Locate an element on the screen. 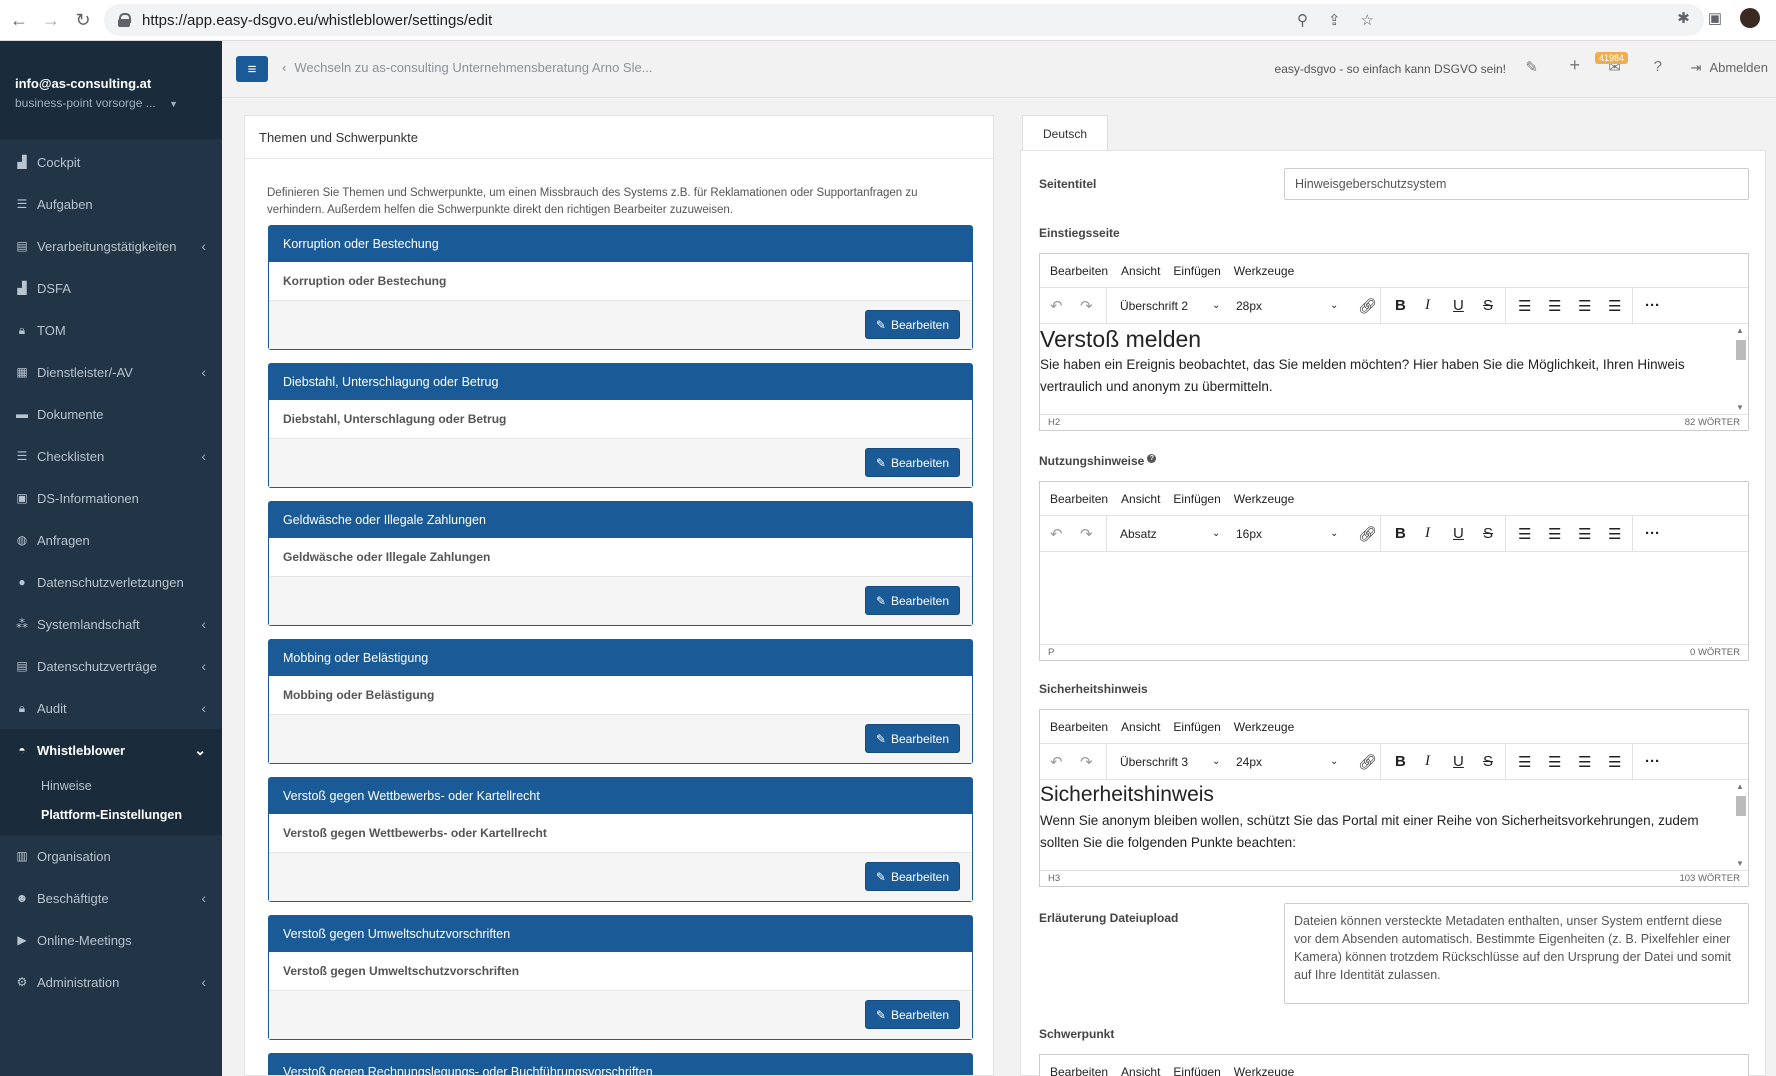 The height and width of the screenshot is (1076, 1776). extensions-icon: ✱ is located at coordinates (1683, 18).